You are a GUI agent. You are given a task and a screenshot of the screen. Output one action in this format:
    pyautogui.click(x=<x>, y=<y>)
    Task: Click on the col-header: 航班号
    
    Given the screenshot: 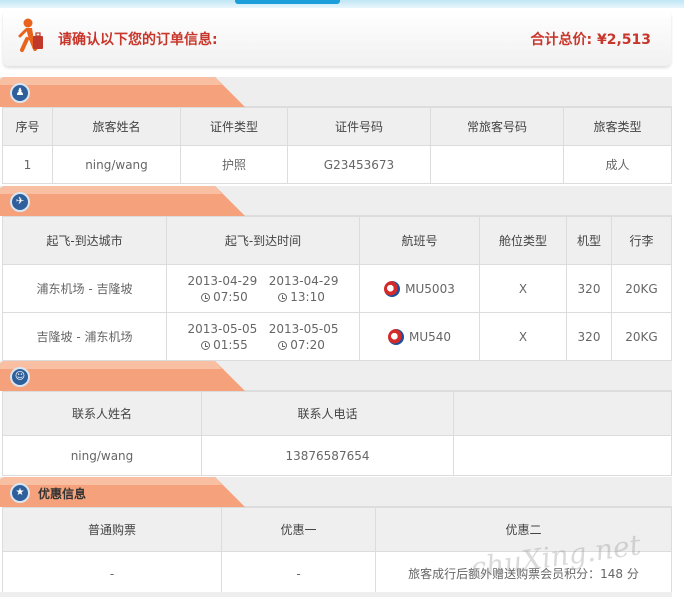 What is the action you would take?
    pyautogui.click(x=419, y=240)
    